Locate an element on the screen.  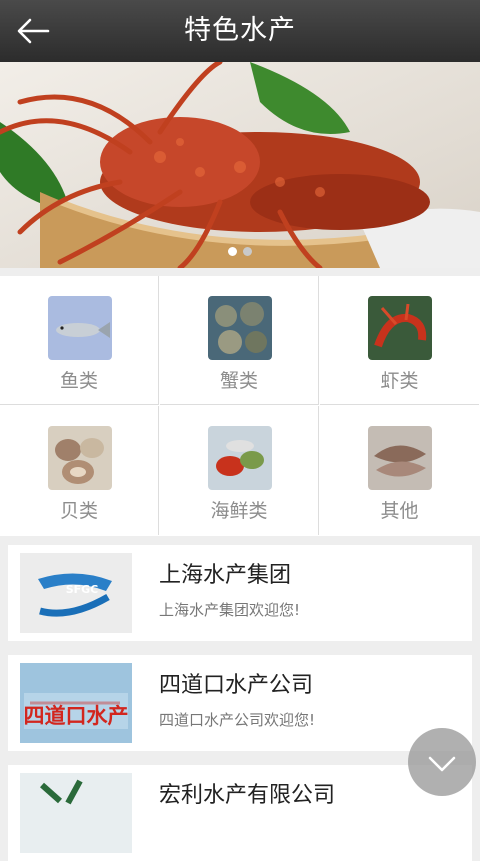
category-label: 海鲜类 is located at coordinates (239, 511).